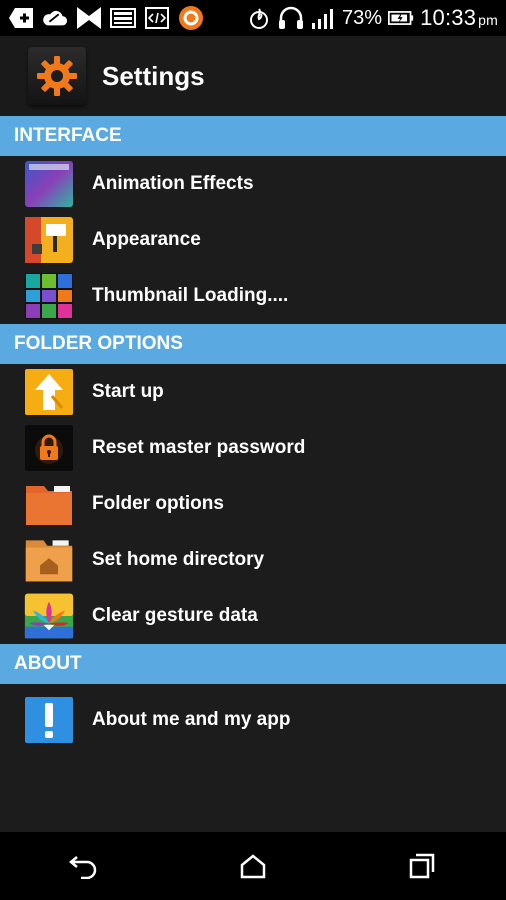 The height and width of the screenshot is (900, 506). I want to click on status-bar: 73% 10:33 pm, so click(253, 18).